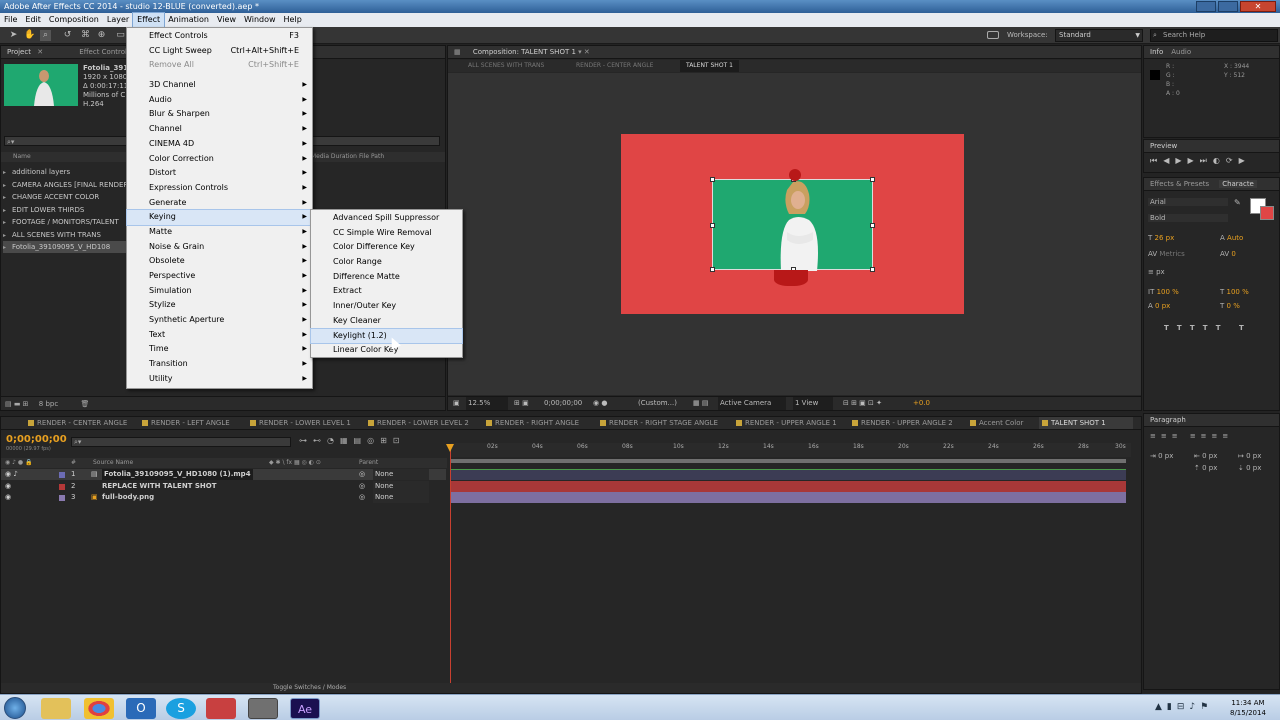 This screenshot has height=720, width=1280. I want to click on menu-effect: Effect, so click(149, 20).